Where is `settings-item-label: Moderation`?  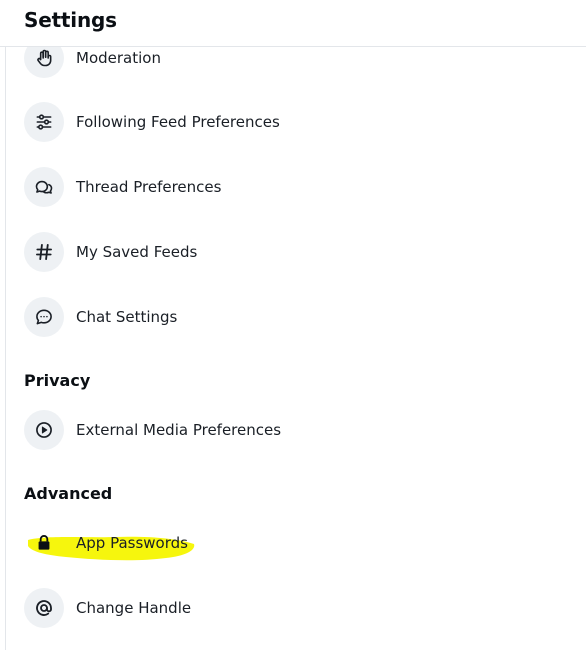
settings-item-label: Moderation is located at coordinates (118, 58).